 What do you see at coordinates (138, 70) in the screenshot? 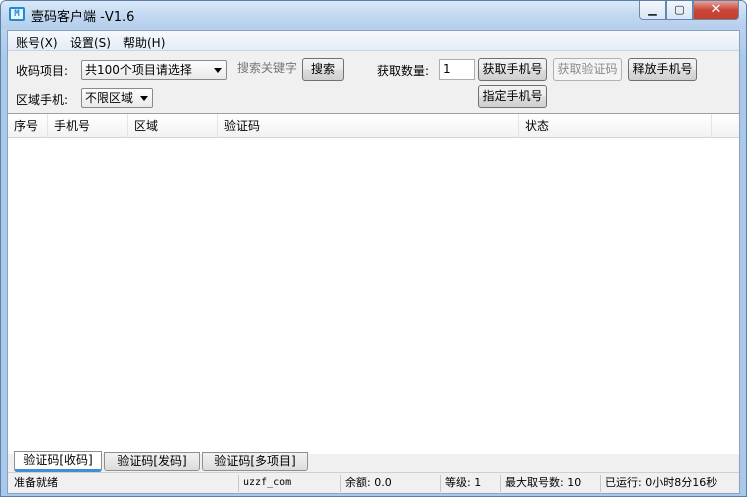
I see `project-select-value: 共100个项目请选择` at bounding box center [138, 70].